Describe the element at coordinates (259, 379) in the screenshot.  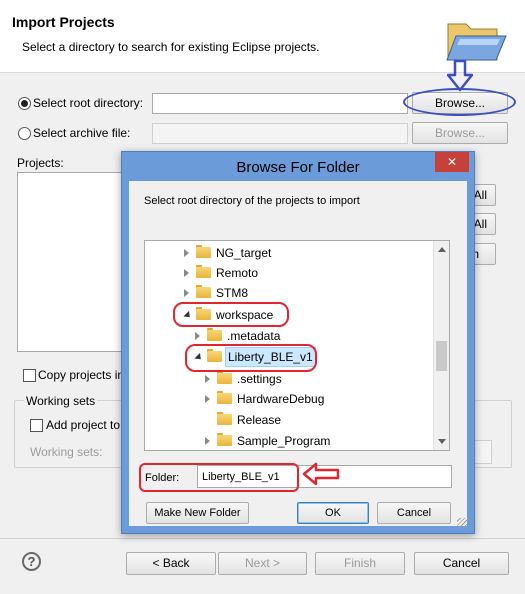
I see `tree-item-label: .settings` at that location.